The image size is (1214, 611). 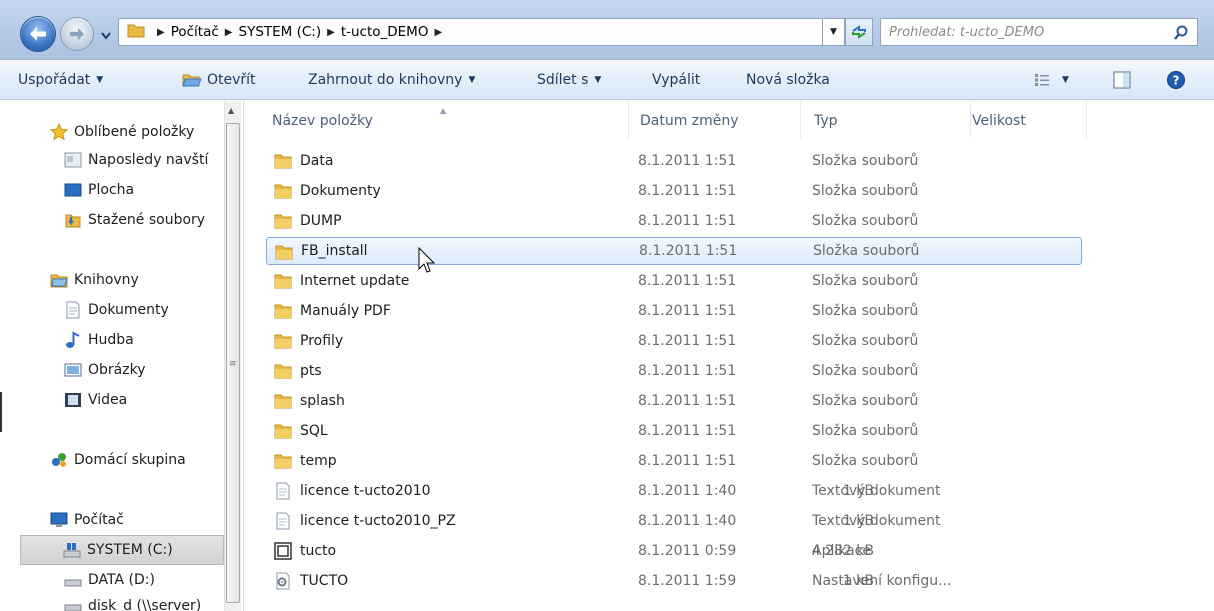 I want to click on nav-computer: Počítač, so click(x=87, y=520).